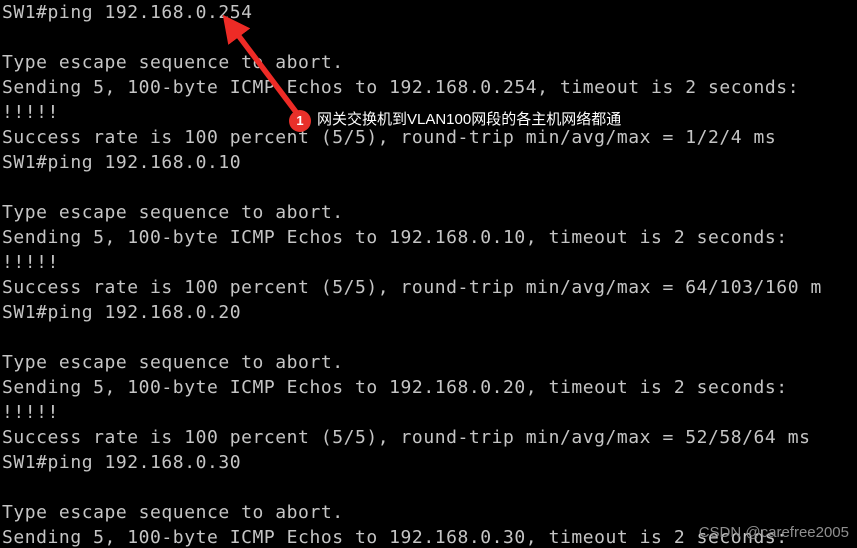 The width and height of the screenshot is (857, 548). Describe the element at coordinates (127, 12) in the screenshot. I see `terminal-line: SW1#ping 192.168.0.254` at that location.